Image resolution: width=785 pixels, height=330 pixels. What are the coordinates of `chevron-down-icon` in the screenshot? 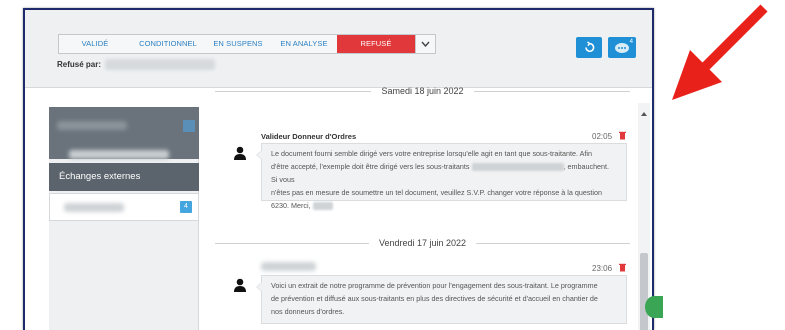 It's located at (425, 44).